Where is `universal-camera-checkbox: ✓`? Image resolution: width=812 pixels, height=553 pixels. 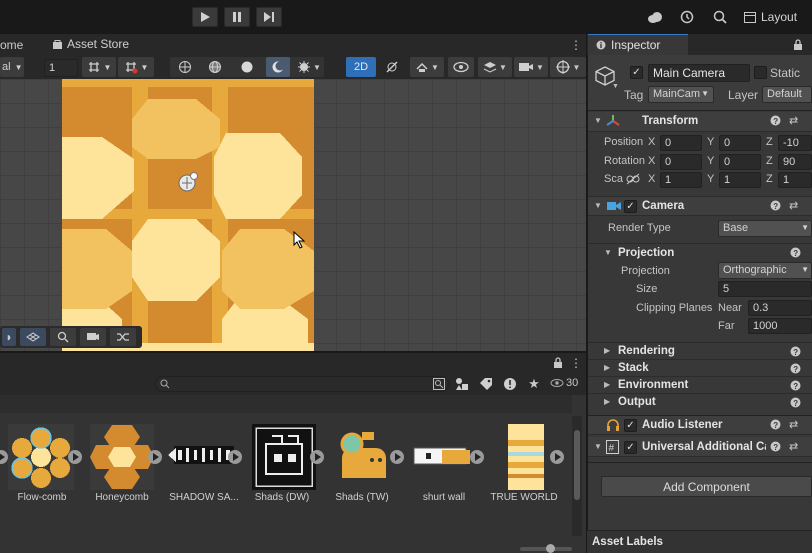
universal-camera-checkbox: ✓ is located at coordinates (630, 447).